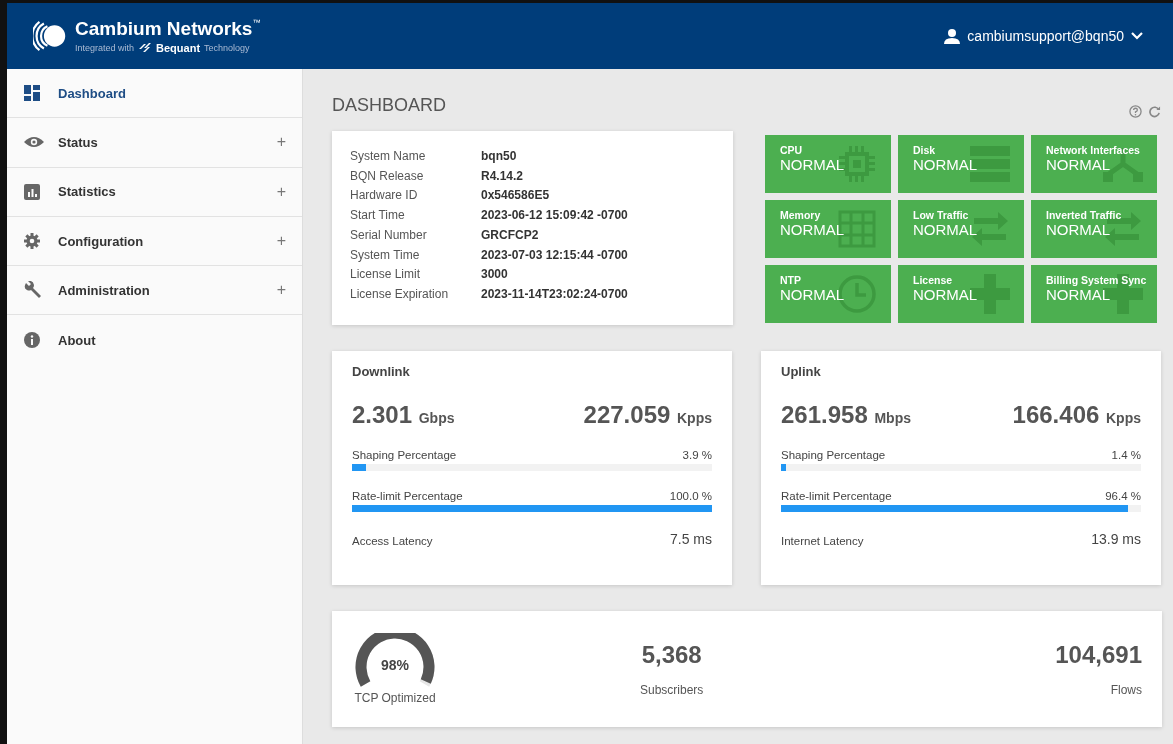 The width and height of the screenshot is (1173, 744). I want to click on tile-title: CPU, so click(791, 150).